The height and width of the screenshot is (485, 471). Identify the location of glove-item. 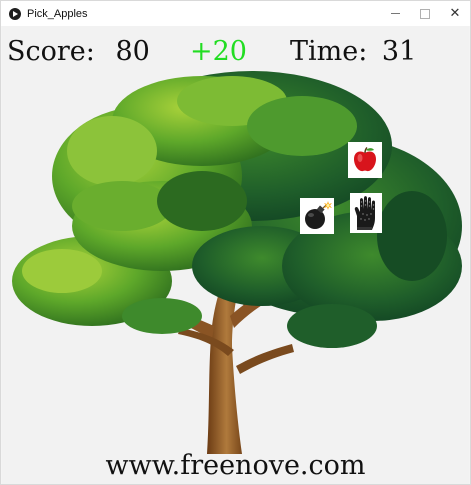
(366, 213).